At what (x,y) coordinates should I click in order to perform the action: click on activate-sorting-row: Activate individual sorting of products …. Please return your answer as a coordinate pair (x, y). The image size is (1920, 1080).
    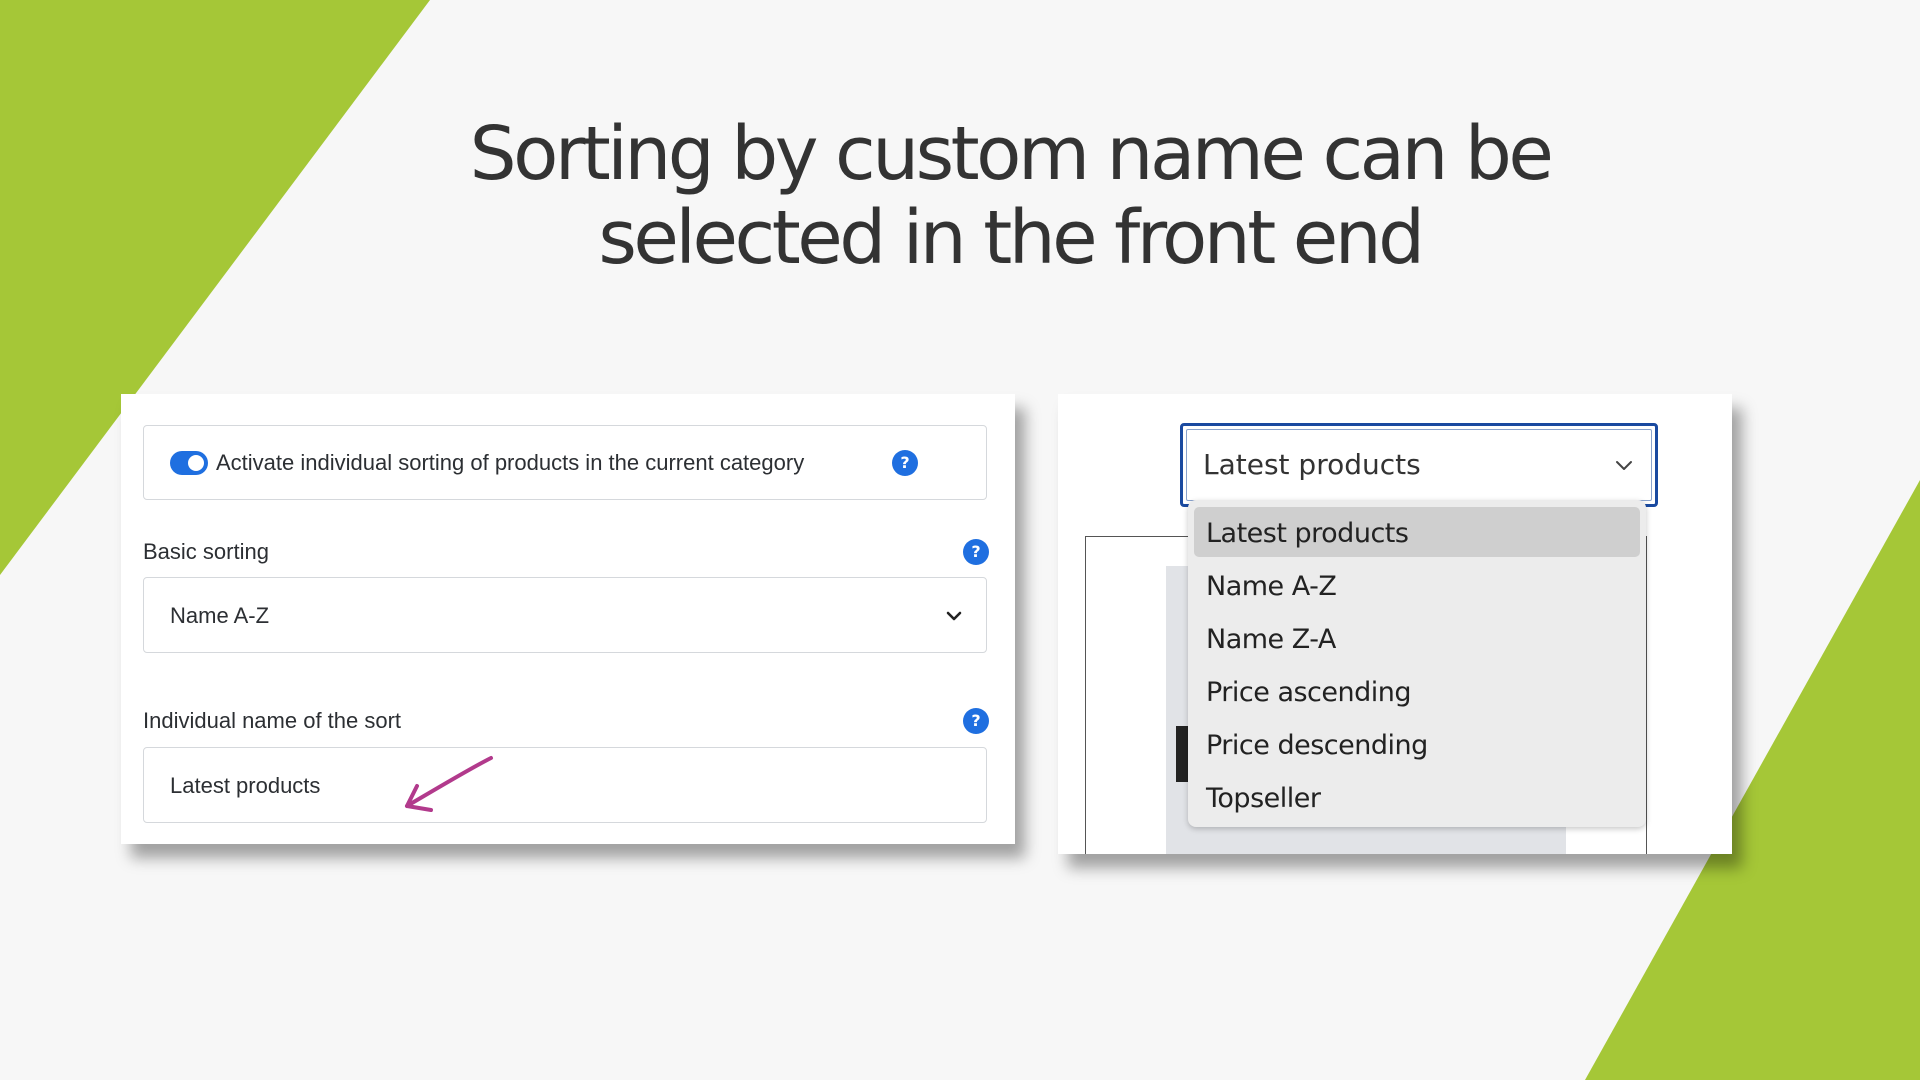
    Looking at the image, I should click on (565, 462).